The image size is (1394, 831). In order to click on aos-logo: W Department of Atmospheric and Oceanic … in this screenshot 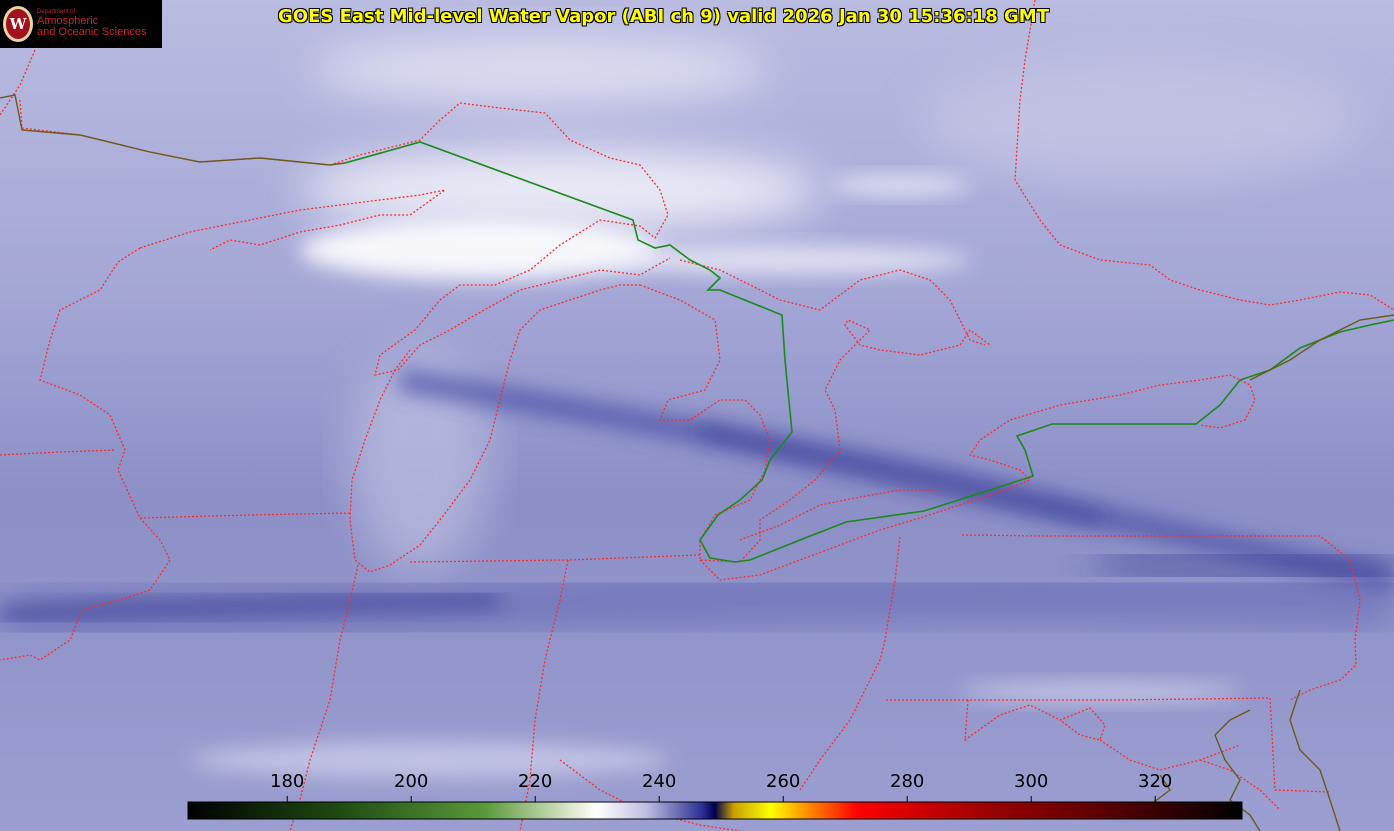, I will do `click(81, 24)`.